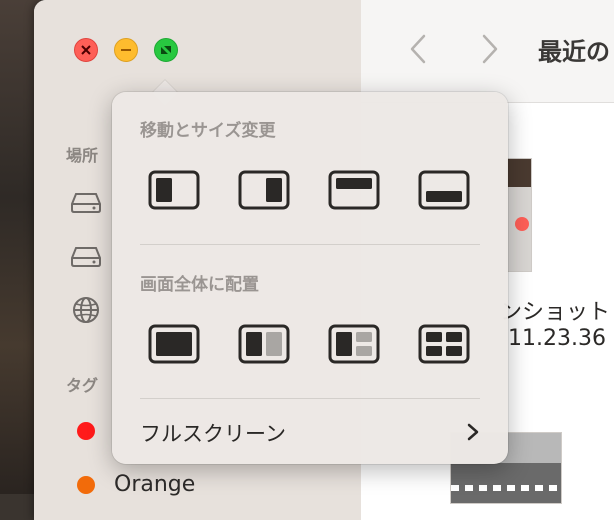 This screenshot has height=520, width=614. I want to click on split-left-right-button, so click(264, 344).